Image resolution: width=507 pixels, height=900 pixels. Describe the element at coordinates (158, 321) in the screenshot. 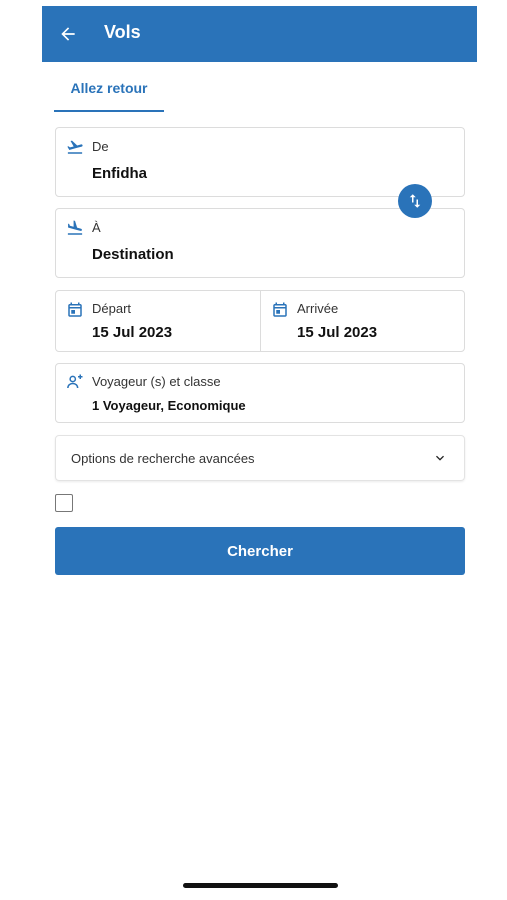

I see `departure-date-field: Départ 15 Jul 2023` at that location.